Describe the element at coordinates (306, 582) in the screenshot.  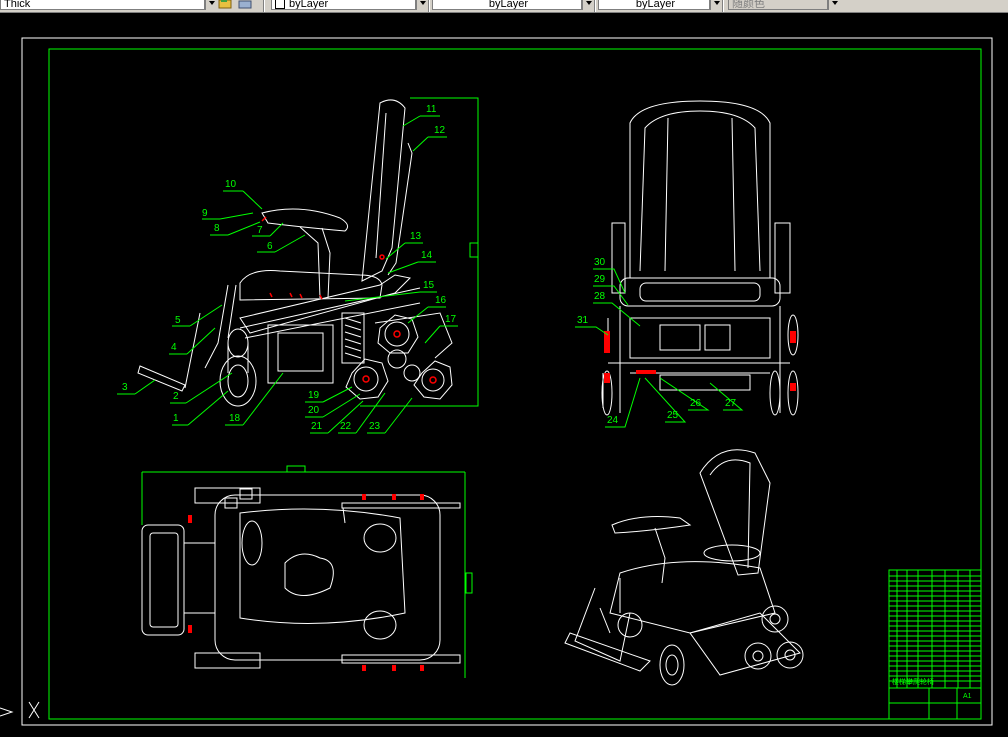
I see `top-view-highlights` at that location.